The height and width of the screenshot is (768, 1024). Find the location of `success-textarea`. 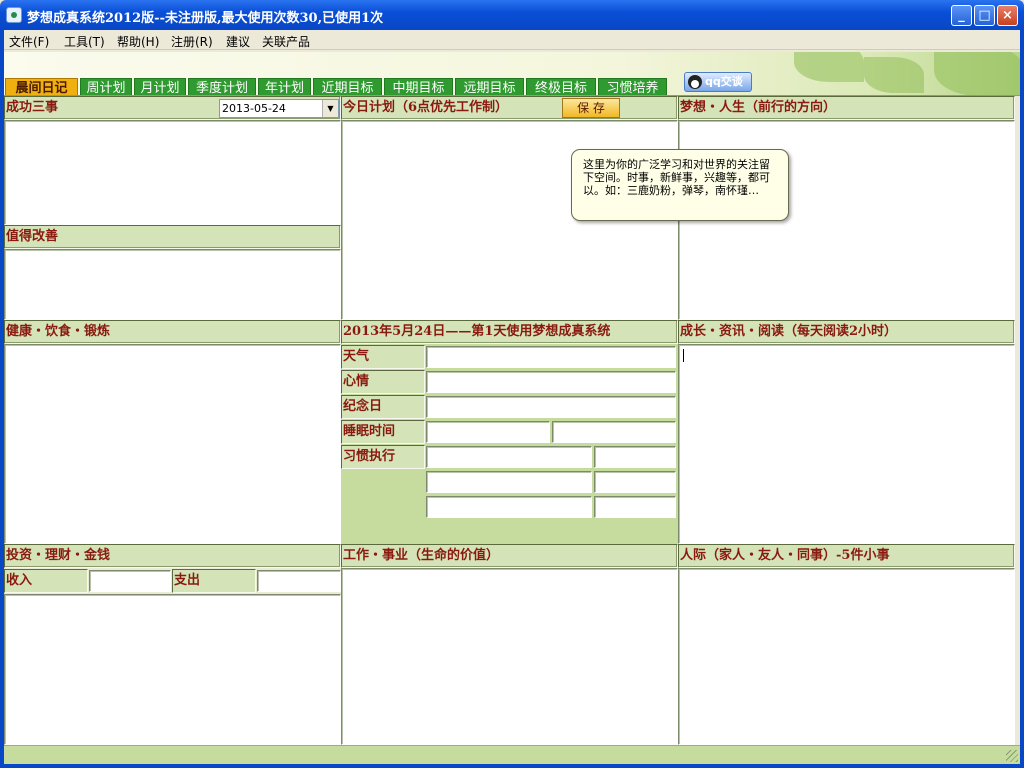

success-textarea is located at coordinates (172, 172).